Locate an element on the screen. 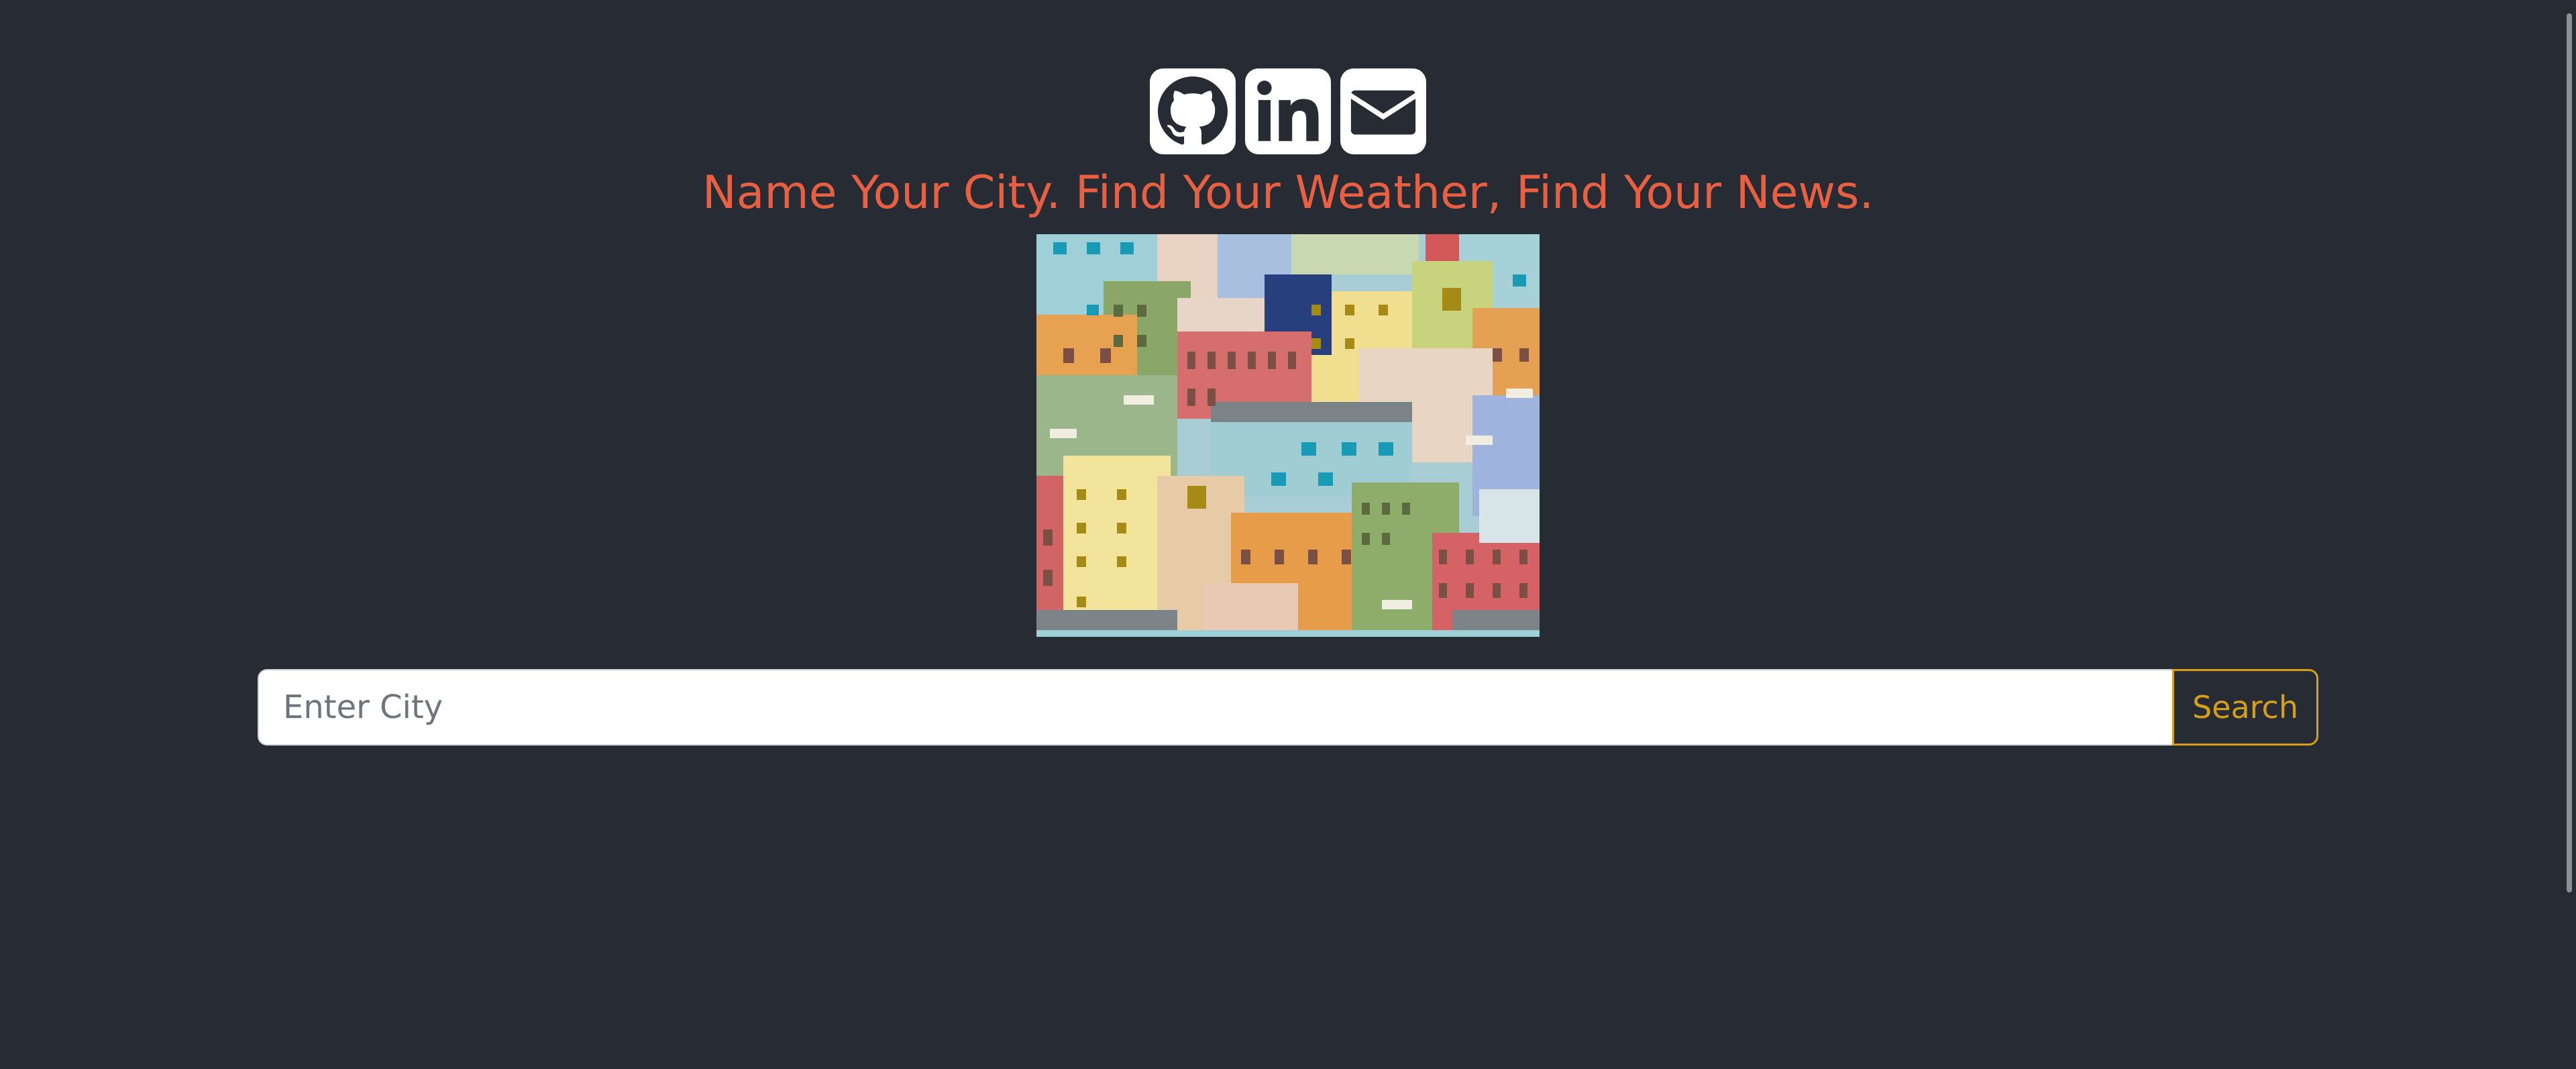 The width and height of the screenshot is (2576, 1069). city-buildings-image is located at coordinates (1288, 435).